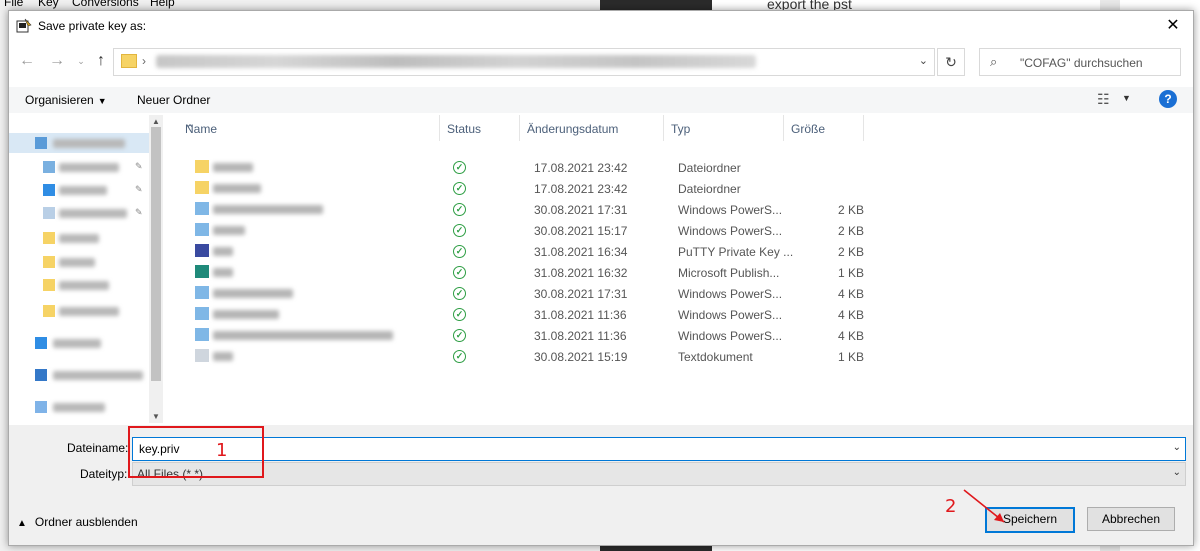  Describe the element at coordinates (994, 61) in the screenshot. I see `search-icon: ⌕` at that location.